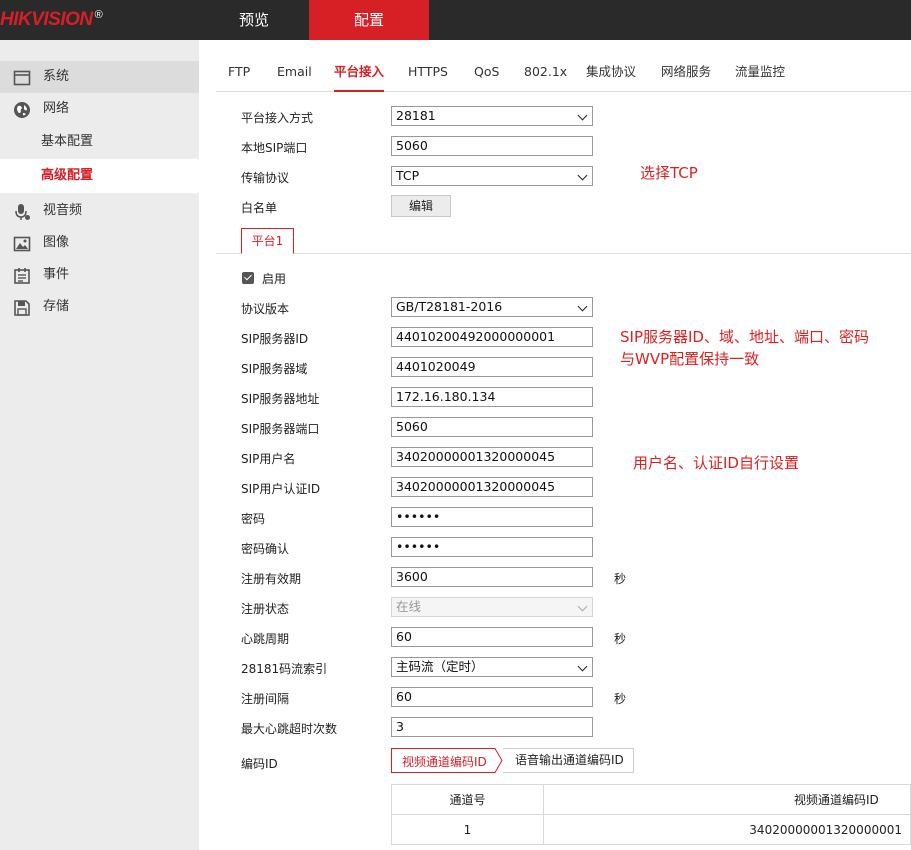 This screenshot has height=850, width=911. I want to click on tab-platform-1: 平台1, so click(267, 241).